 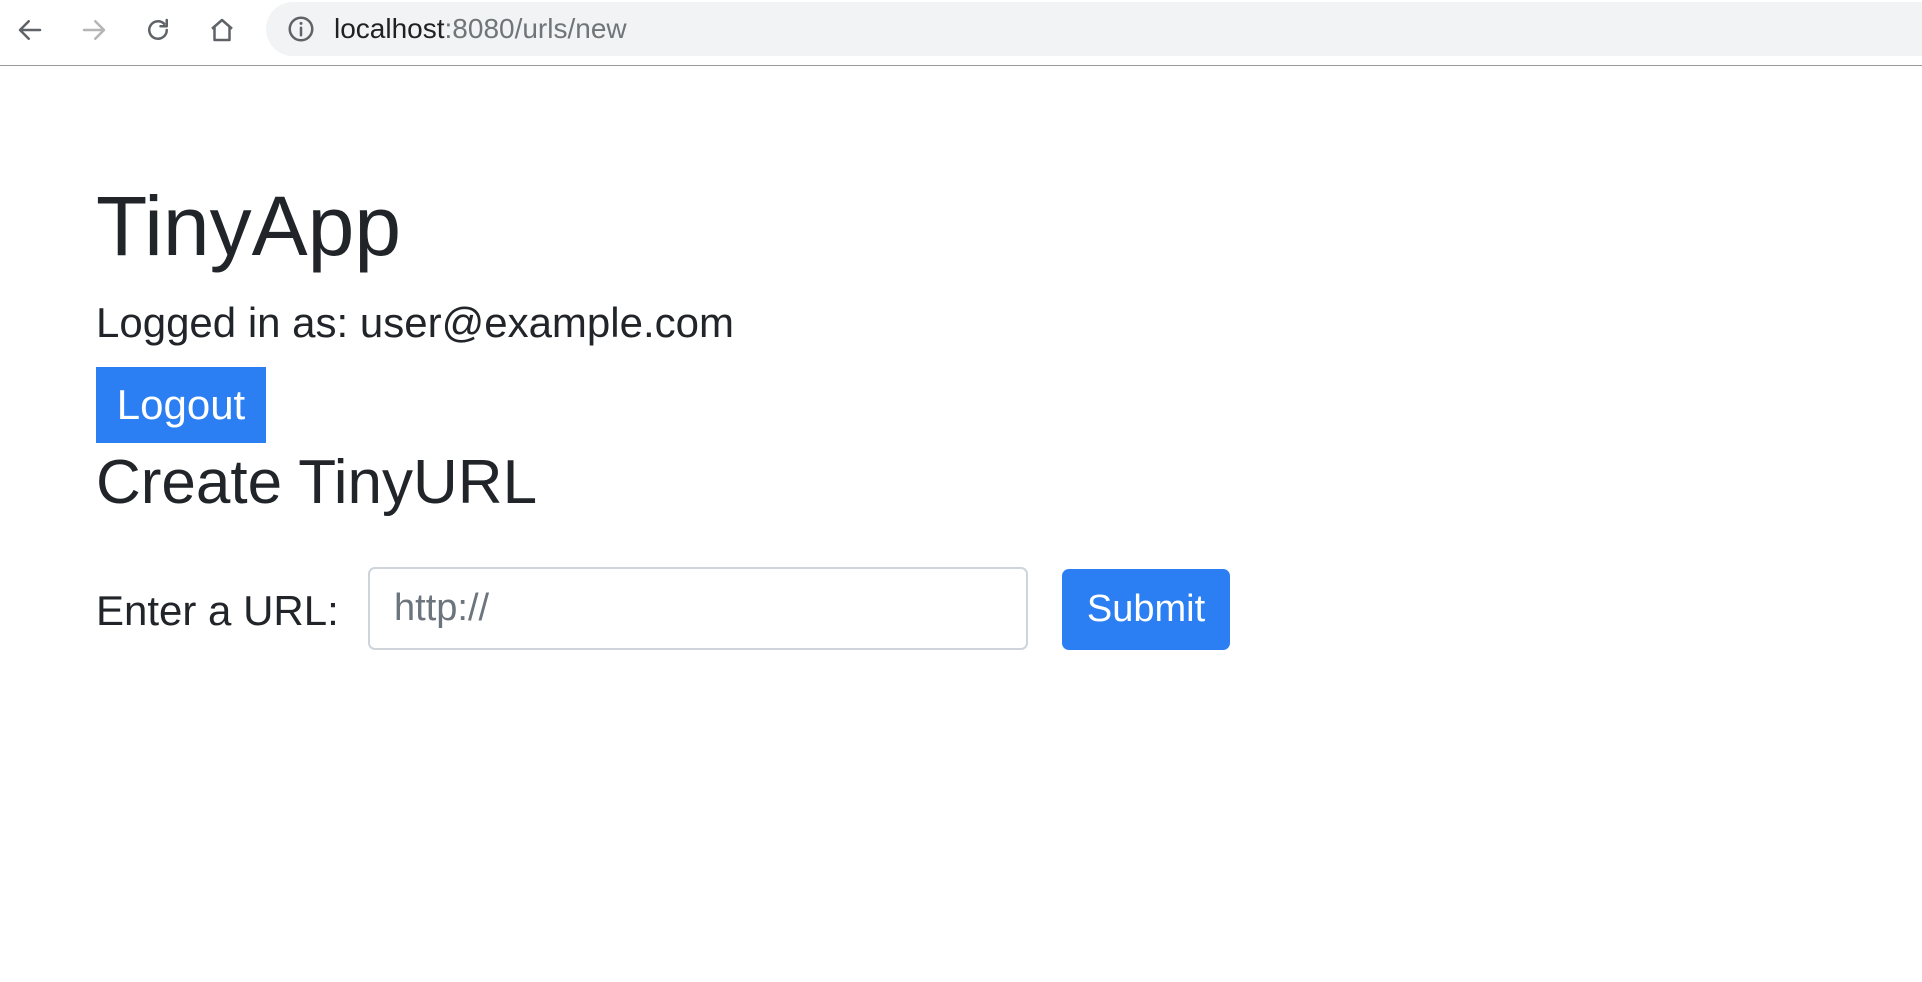 I want to click on submit-button: Submit, so click(x=1146, y=609).